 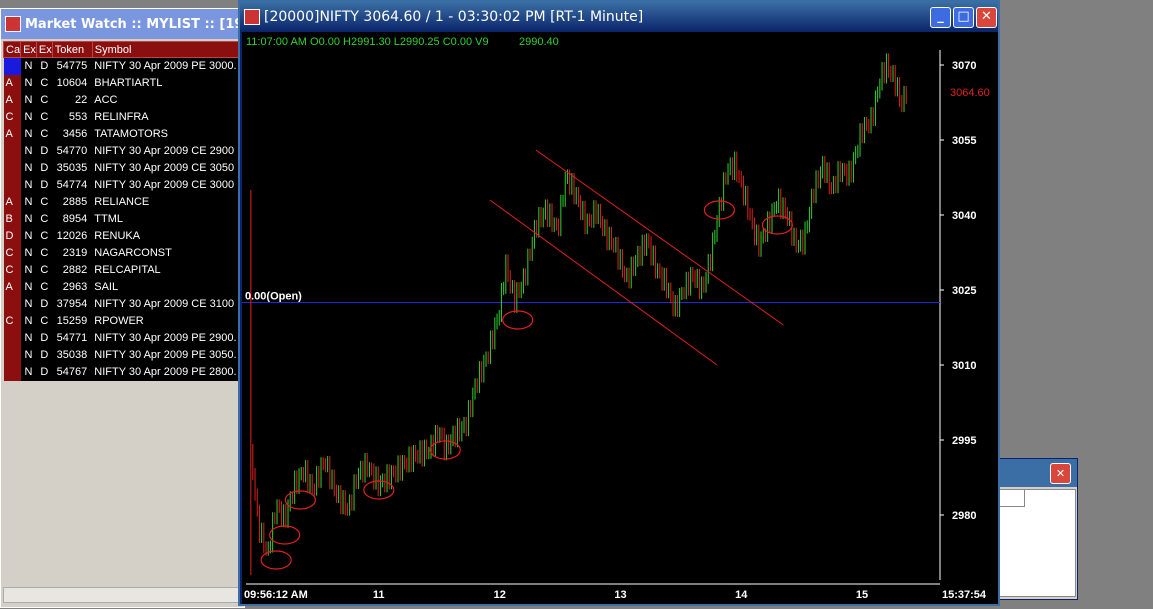 I want to click on y-tick-label: 2980, so click(x=964, y=516).